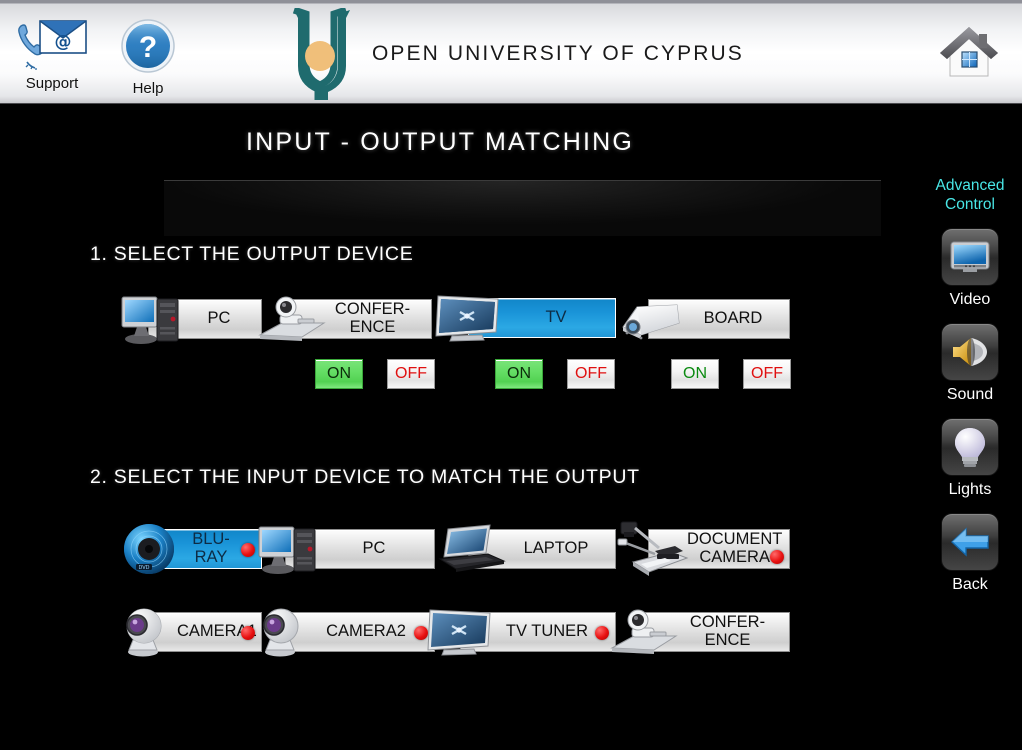 This screenshot has height=750, width=1022. Describe the element at coordinates (321, 54) in the screenshot. I see `open-university-of-cyprus-logo` at that location.